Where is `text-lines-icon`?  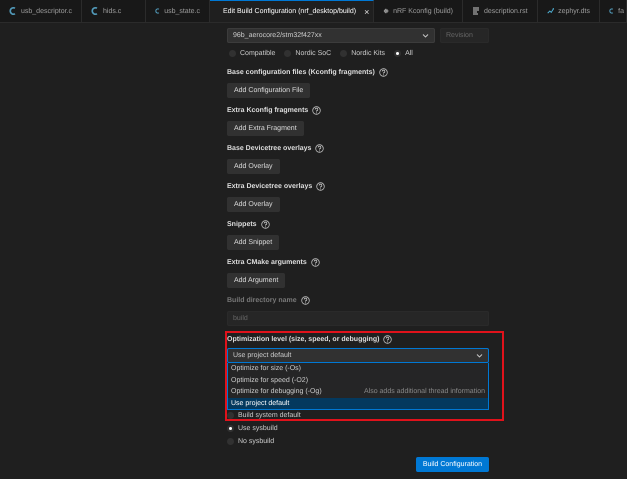
text-lines-icon is located at coordinates (476, 11).